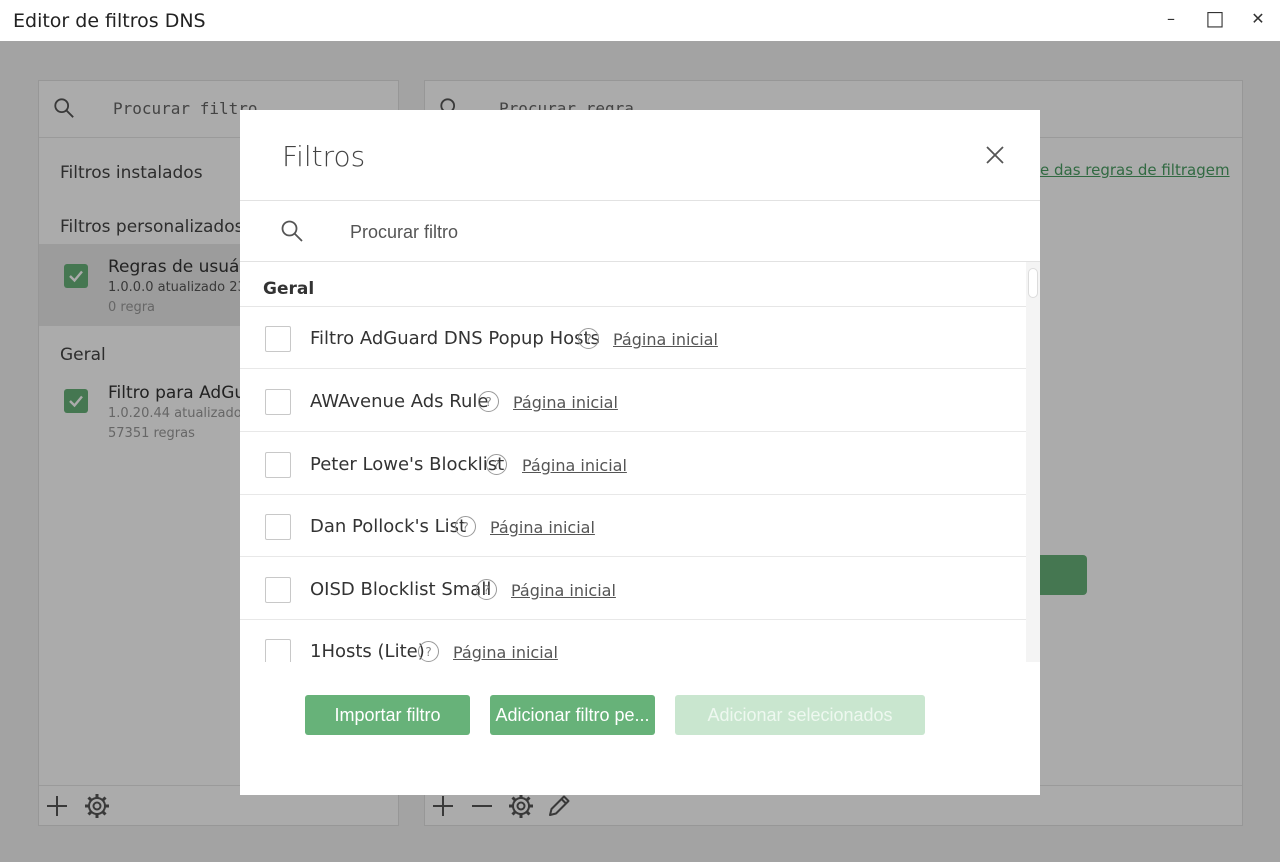  Describe the element at coordinates (633, 589) in the screenshot. I see `filter-row: OISD Blocklist Small ? Página inicial` at that location.